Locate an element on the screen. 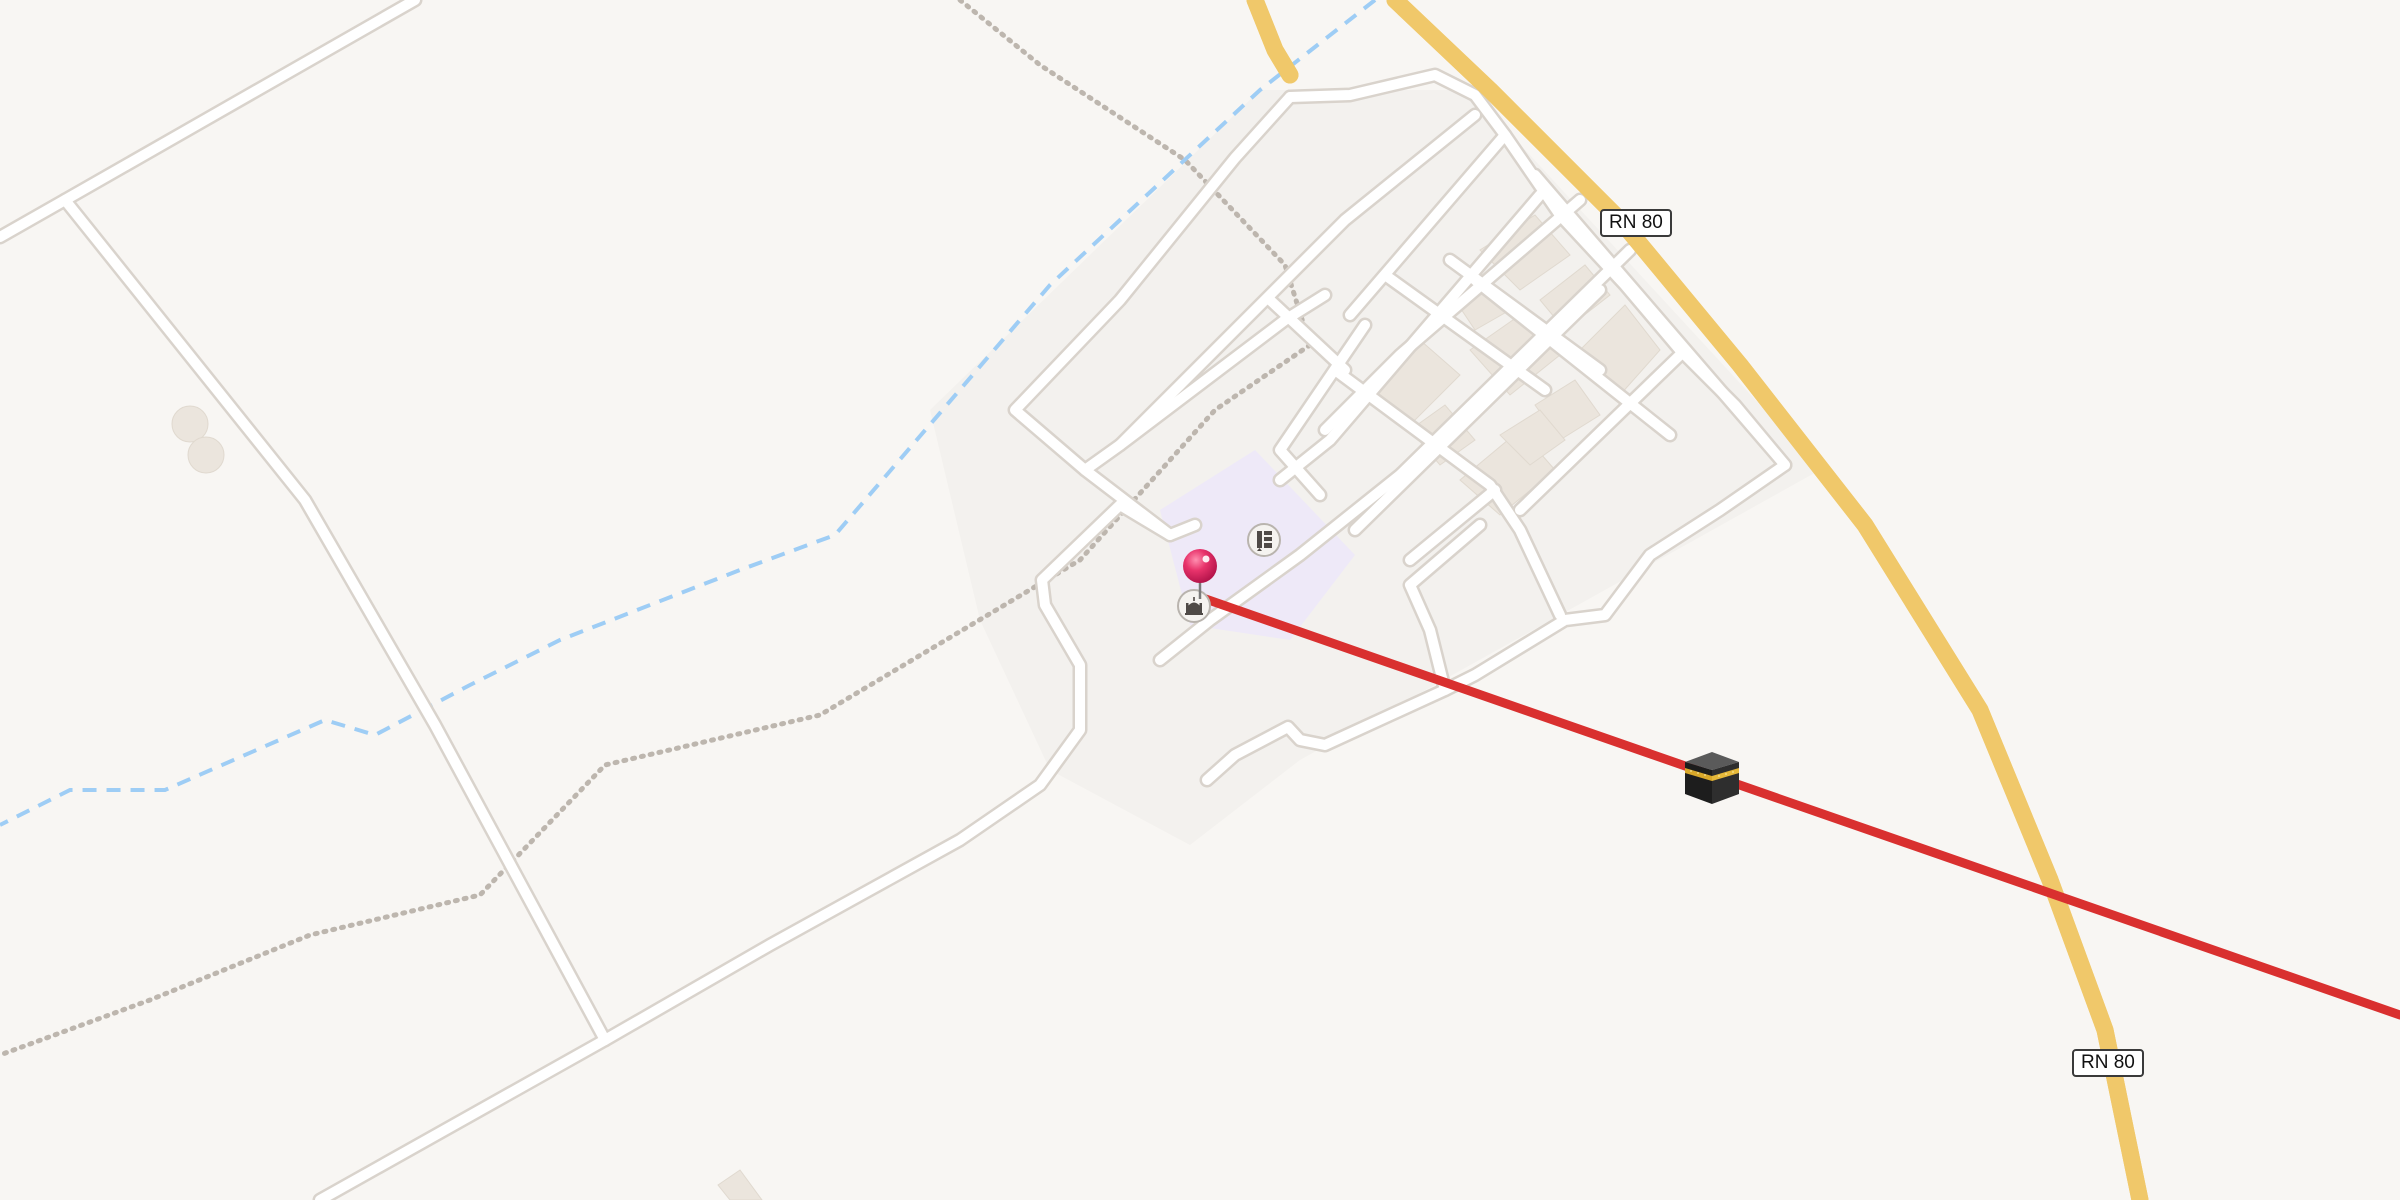 This screenshot has height=1200, width=2400. school-icon is located at coordinates (1264, 541).